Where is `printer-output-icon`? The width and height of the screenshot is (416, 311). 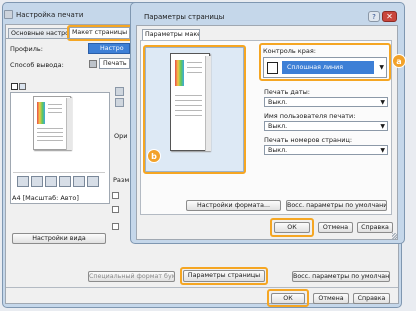
printer-output-icon is located at coordinates (93, 64).